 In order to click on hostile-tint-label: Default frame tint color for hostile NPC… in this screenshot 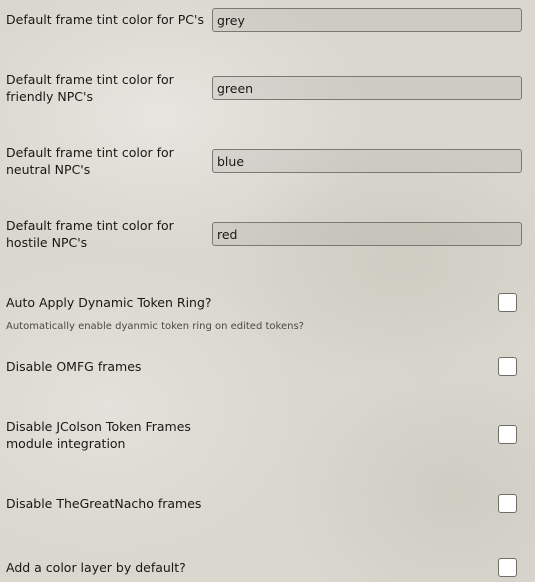, I will do `click(90, 234)`.